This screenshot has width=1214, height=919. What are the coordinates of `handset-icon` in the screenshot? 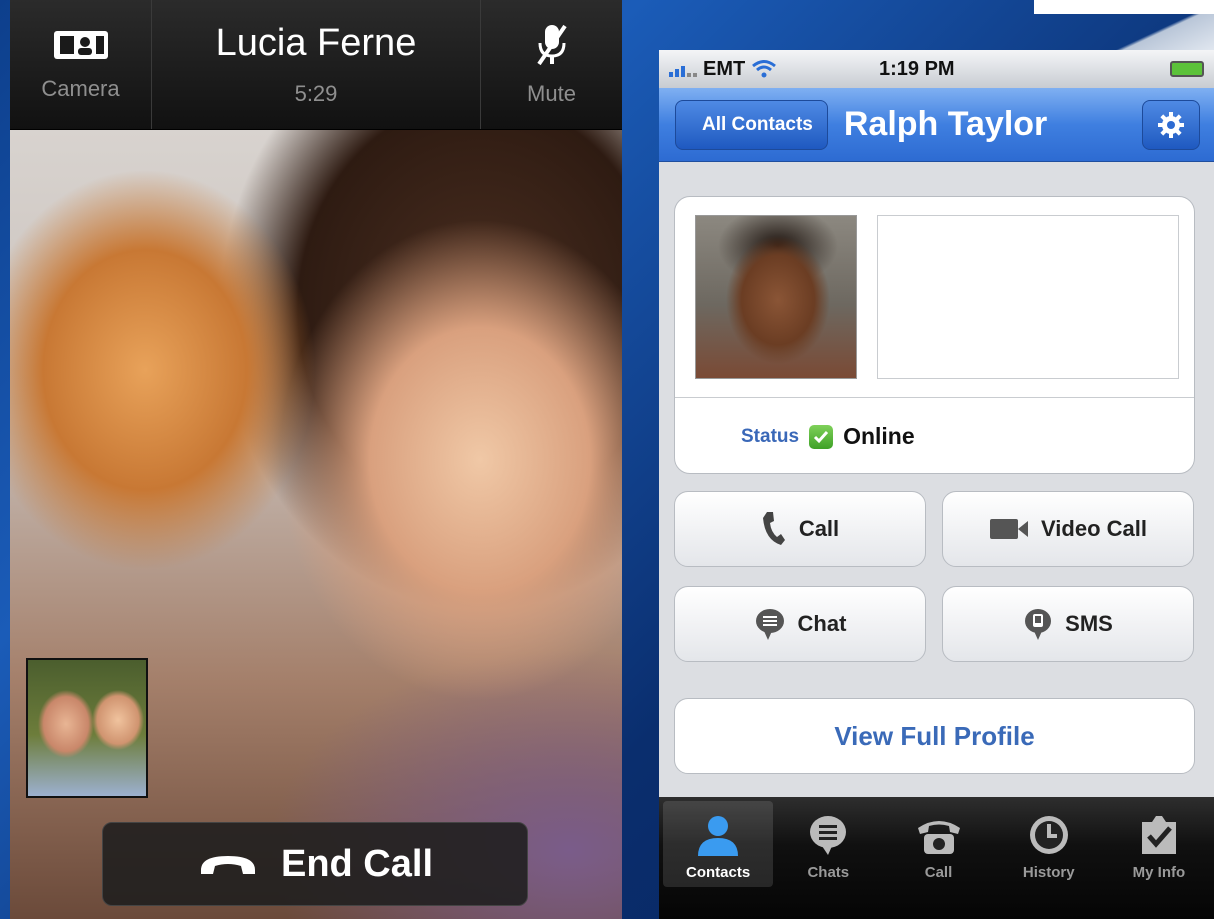 It's located at (773, 528).